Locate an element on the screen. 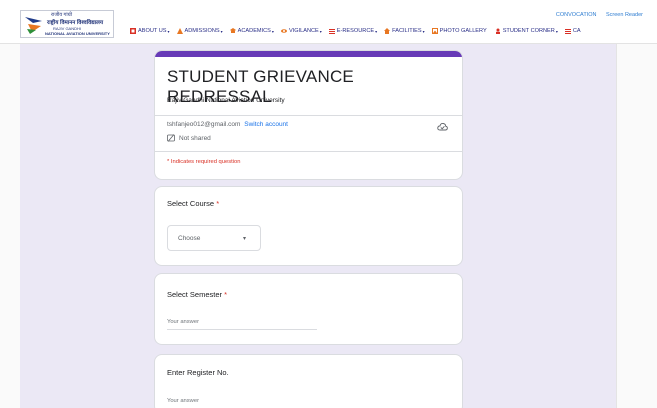 The height and width of the screenshot is (408, 657). nav-label: FACILITIES is located at coordinates (407, 31).